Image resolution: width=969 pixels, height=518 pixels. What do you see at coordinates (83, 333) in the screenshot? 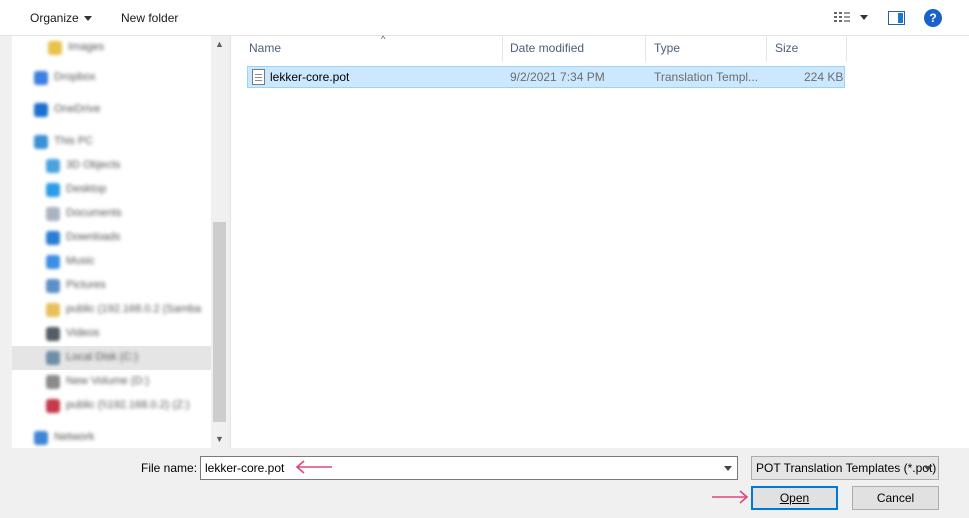
I see `sidebar-item-label: Videos` at bounding box center [83, 333].